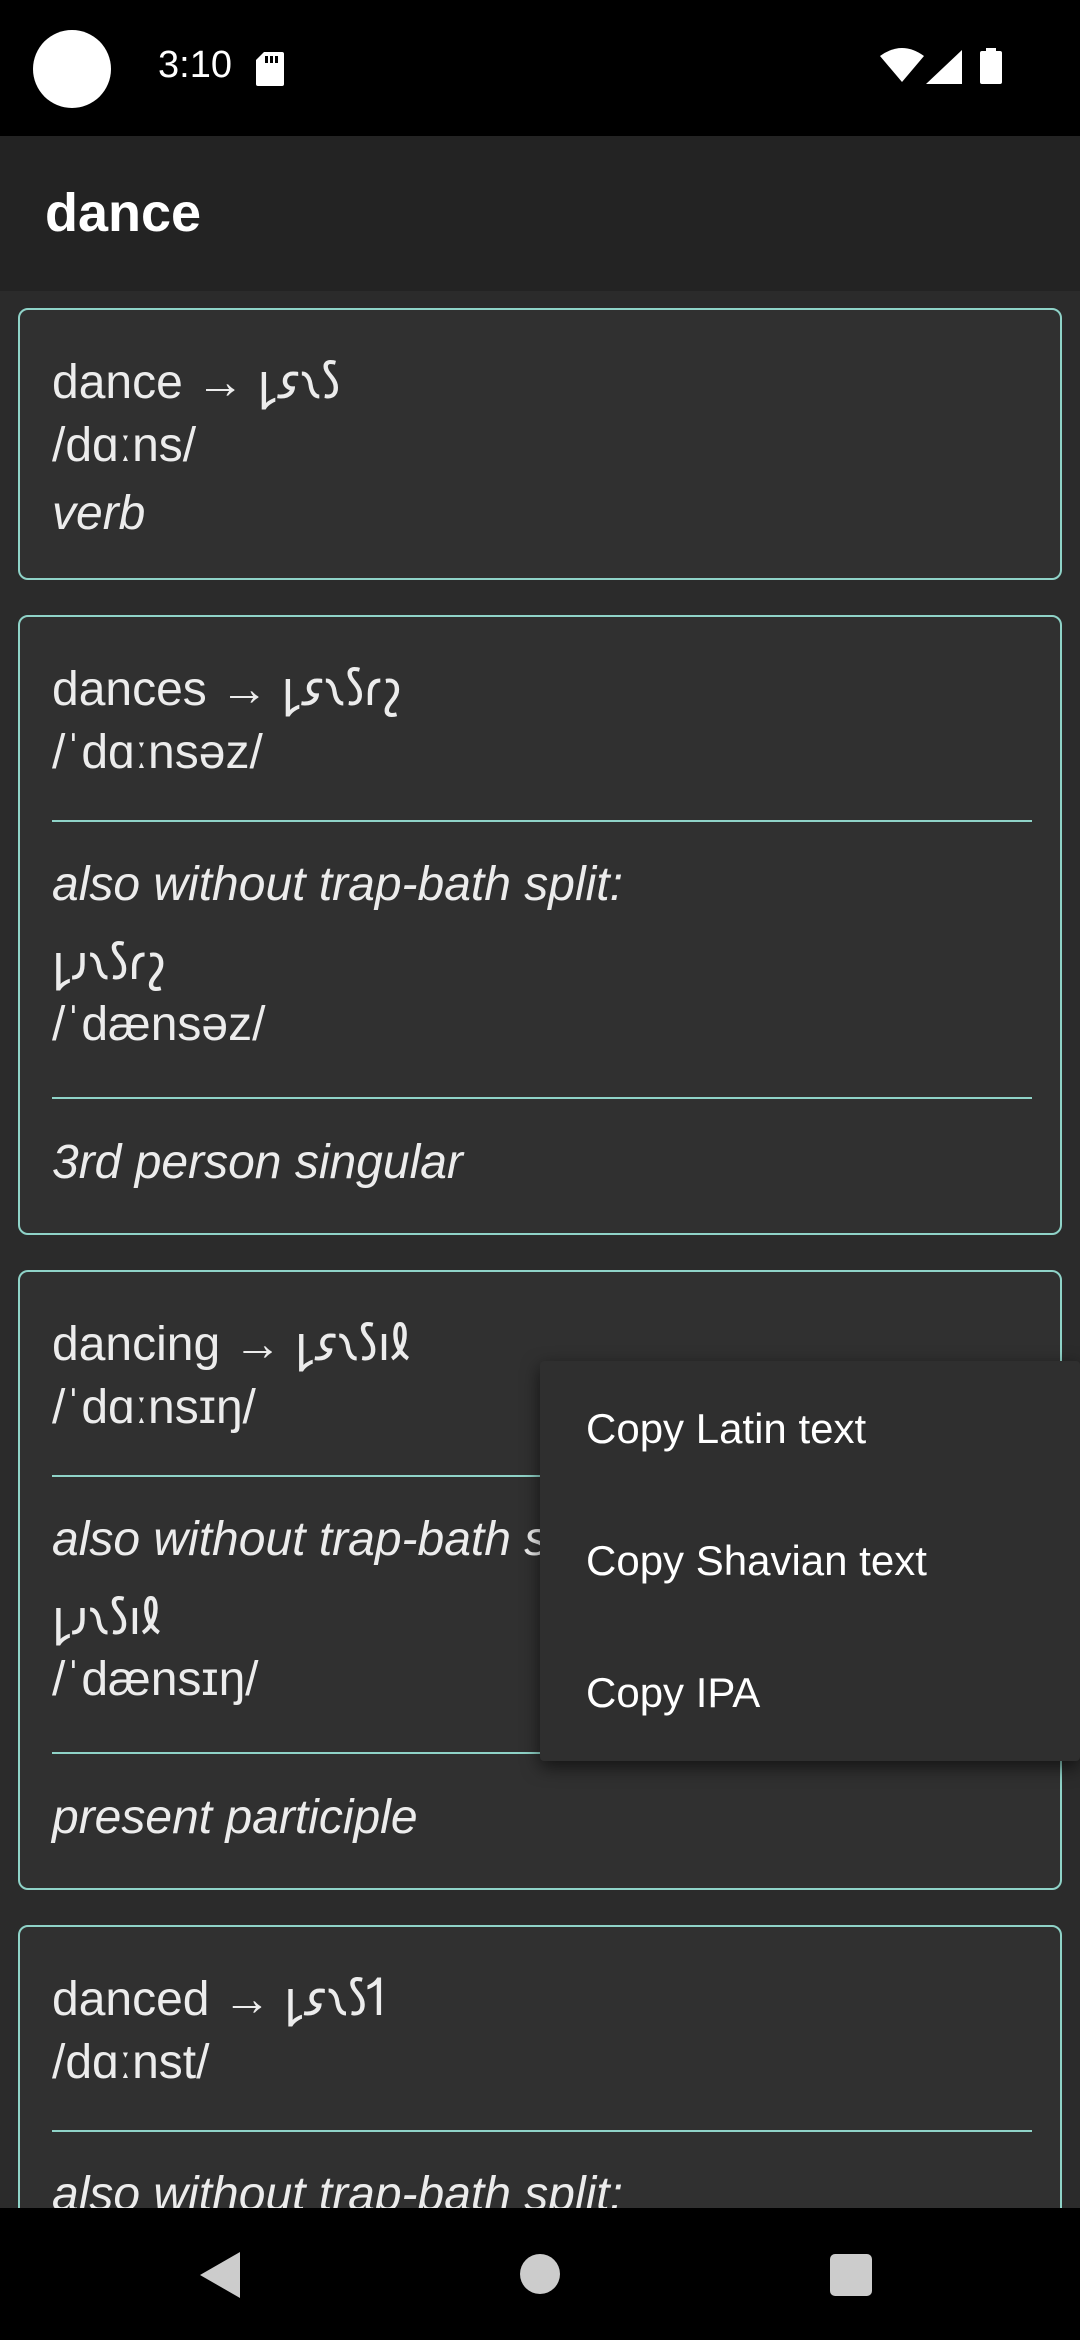  What do you see at coordinates (222, 2275) in the screenshot?
I see `back-icon` at bounding box center [222, 2275].